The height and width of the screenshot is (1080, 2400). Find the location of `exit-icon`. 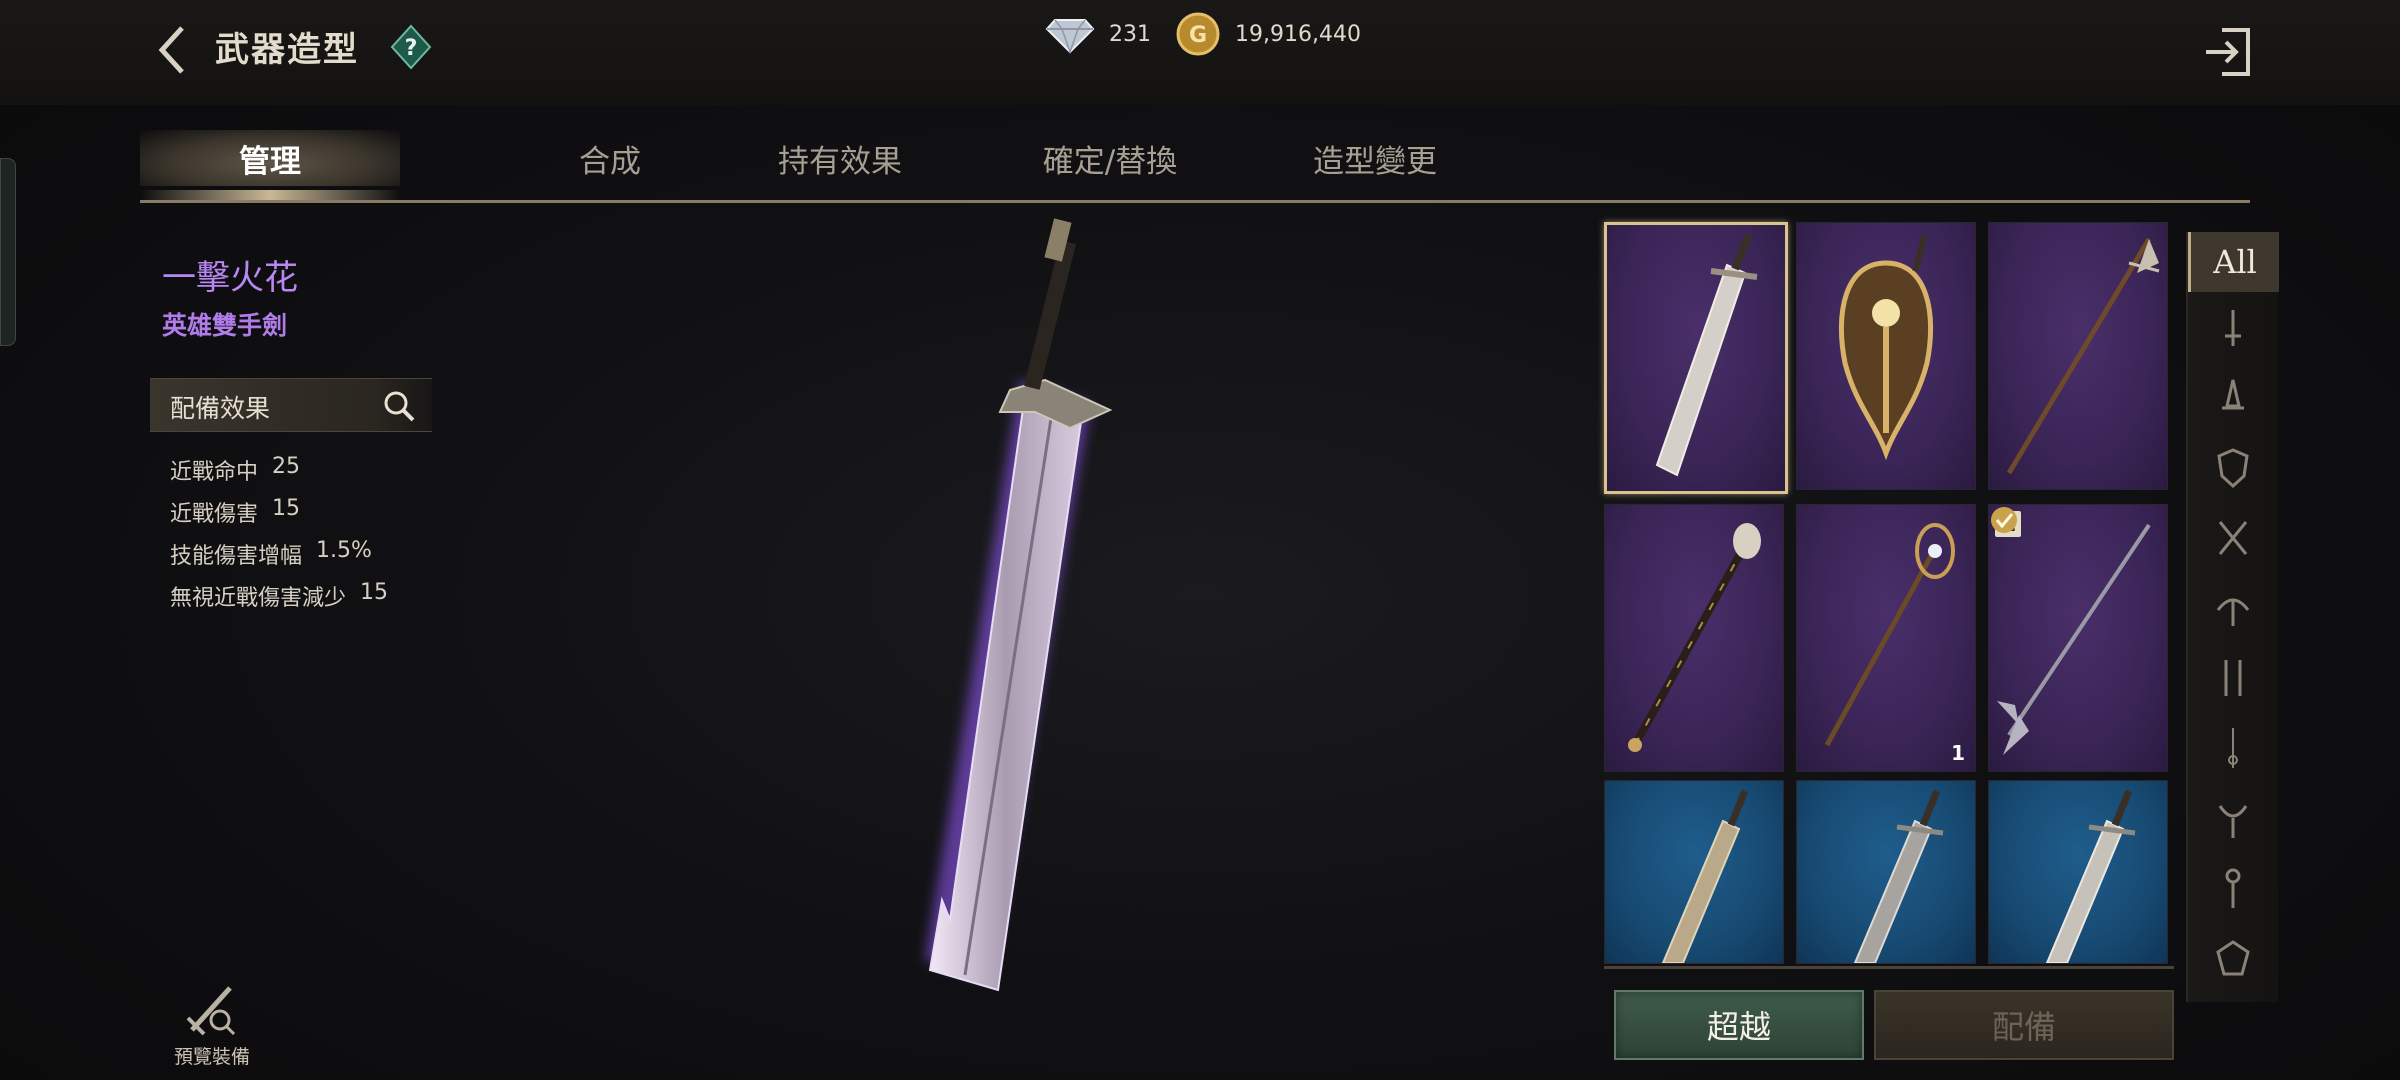

exit-icon is located at coordinates (2228, 52).